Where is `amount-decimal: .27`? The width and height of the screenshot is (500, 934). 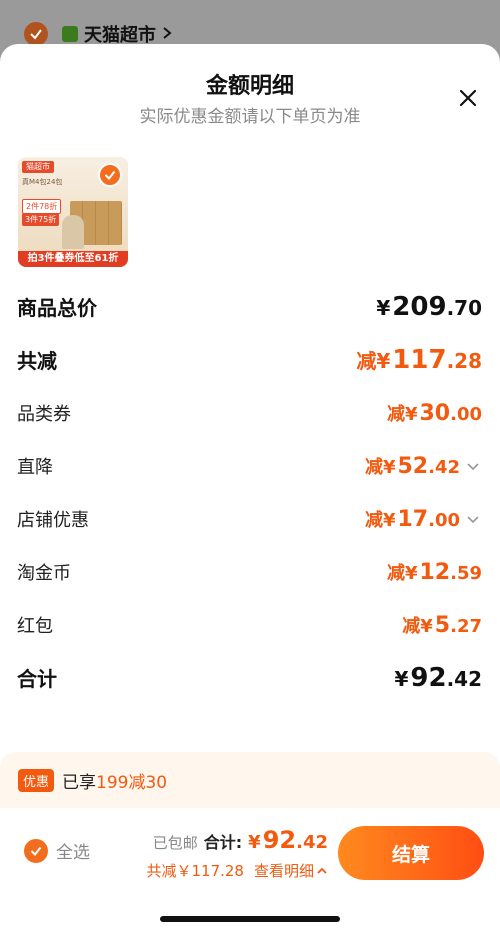
amount-decimal: .27 is located at coordinates (466, 626).